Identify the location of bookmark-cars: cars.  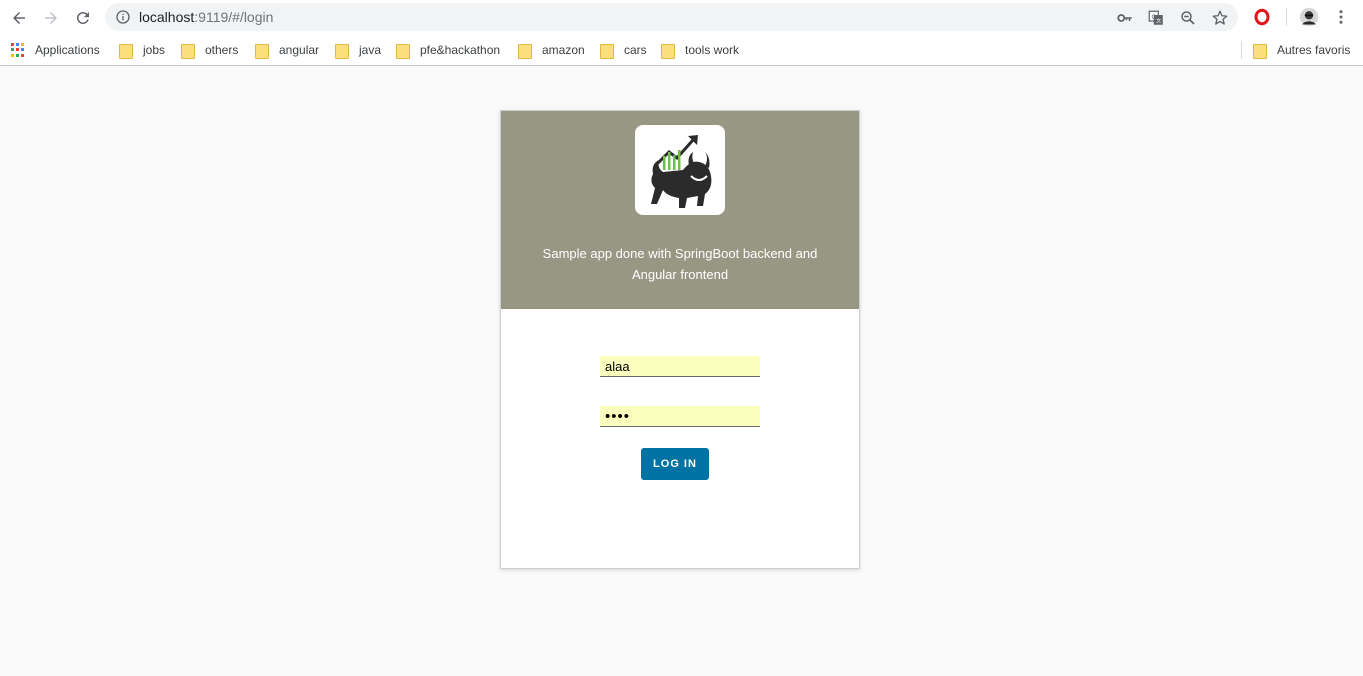
(623, 50).